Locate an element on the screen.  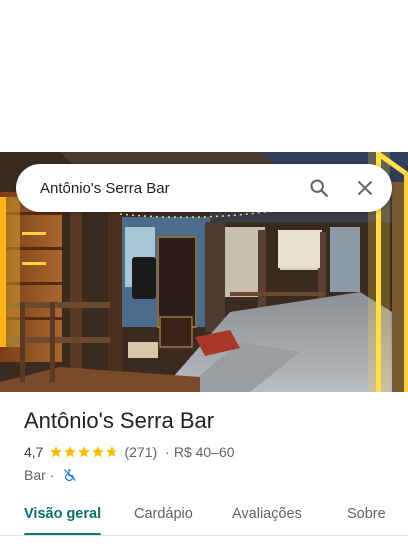
search-icon is located at coordinates (319, 188).